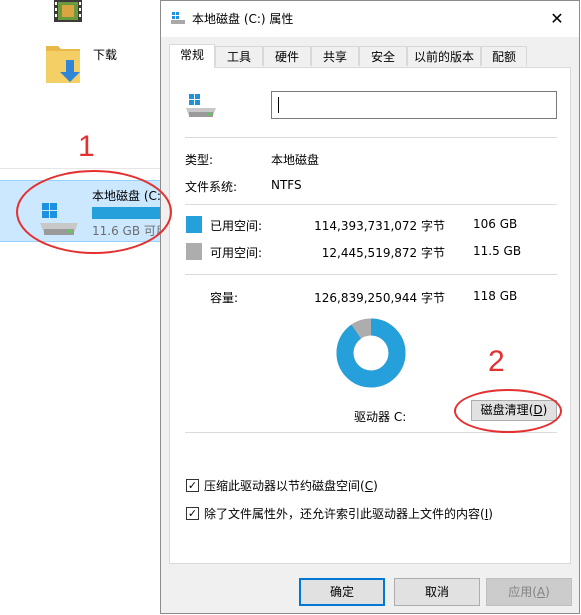 The image size is (581, 615). Describe the element at coordinates (194, 251) in the screenshot. I see `free-space-swatch` at that location.